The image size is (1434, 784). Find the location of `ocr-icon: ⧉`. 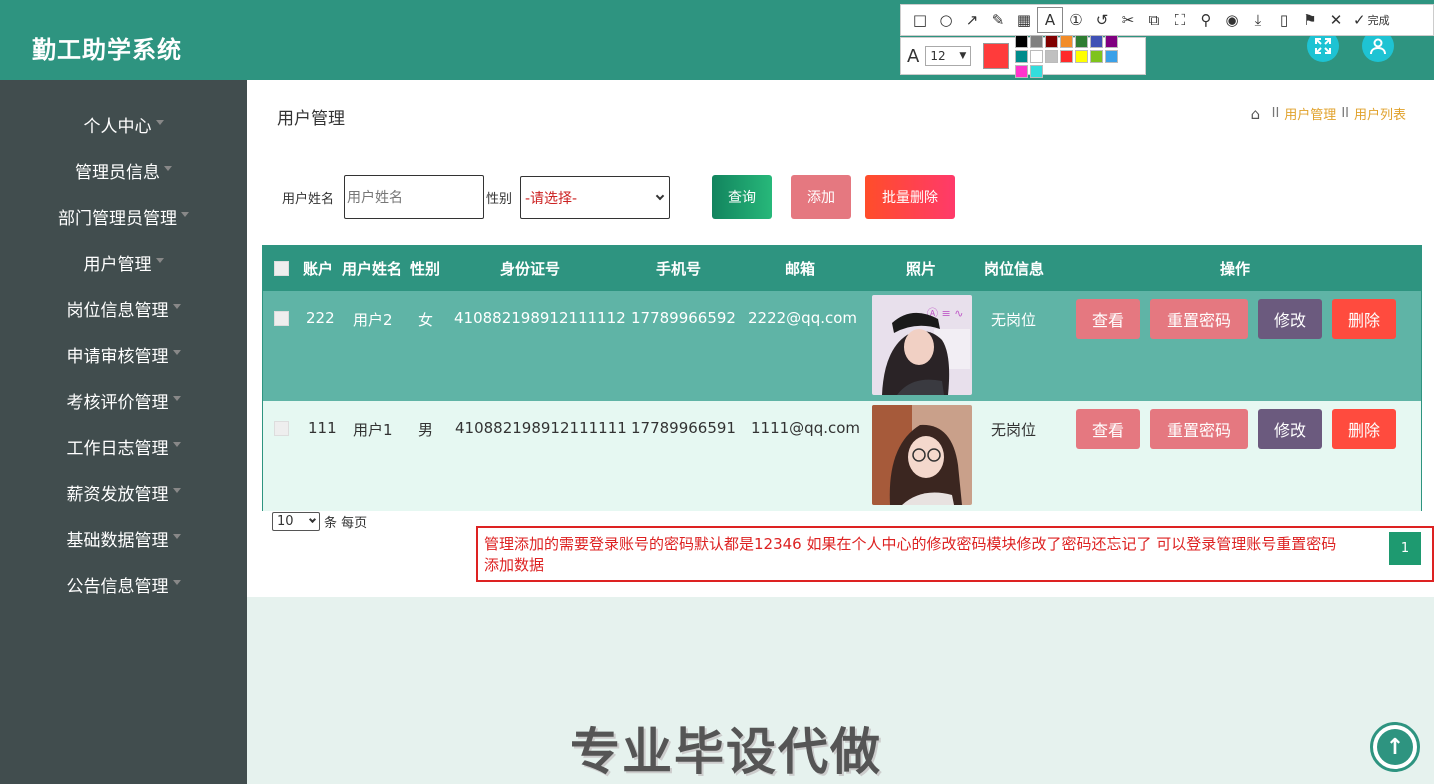

ocr-icon: ⧉ is located at coordinates (1154, 20).